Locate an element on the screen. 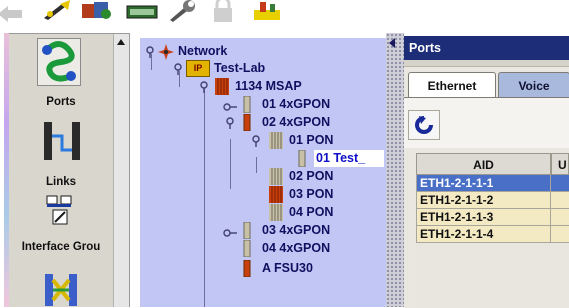 The width and height of the screenshot is (569, 308). tree-node-04-pon: 04 PON is located at coordinates (263, 212).